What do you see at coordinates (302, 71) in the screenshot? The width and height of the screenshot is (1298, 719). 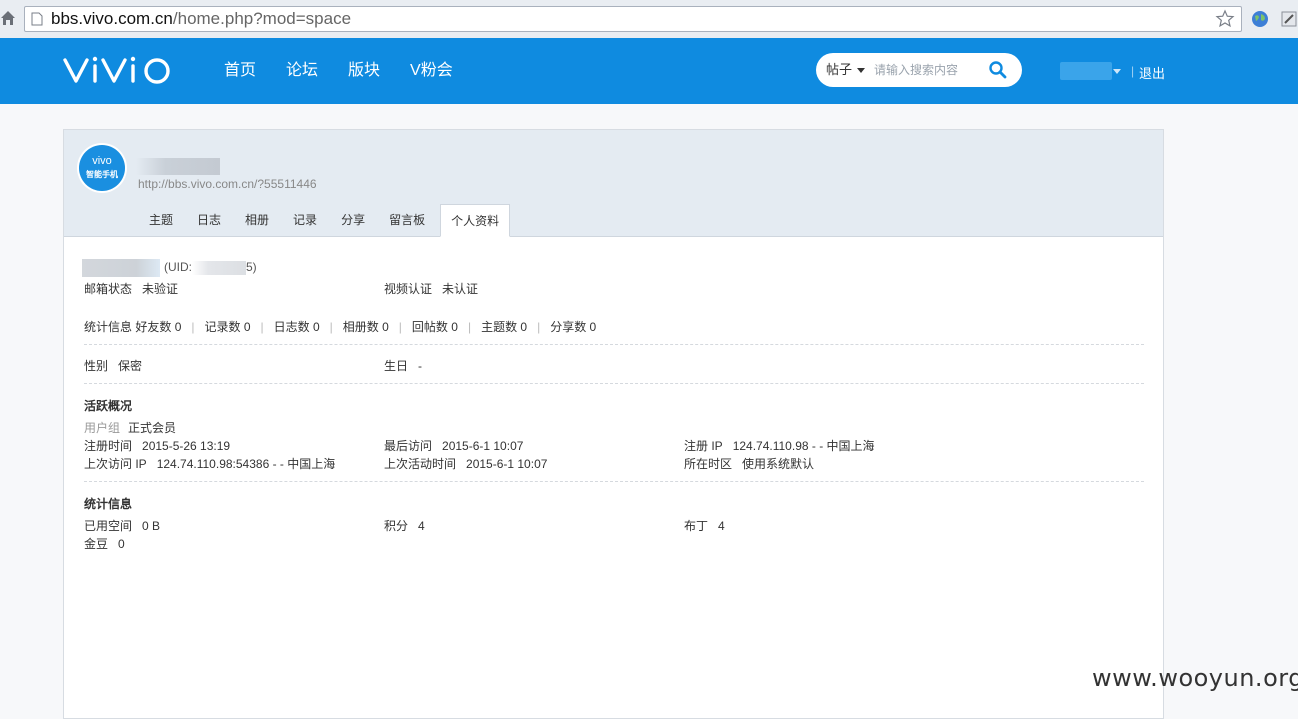 I see `nav-forum: 论坛` at bounding box center [302, 71].